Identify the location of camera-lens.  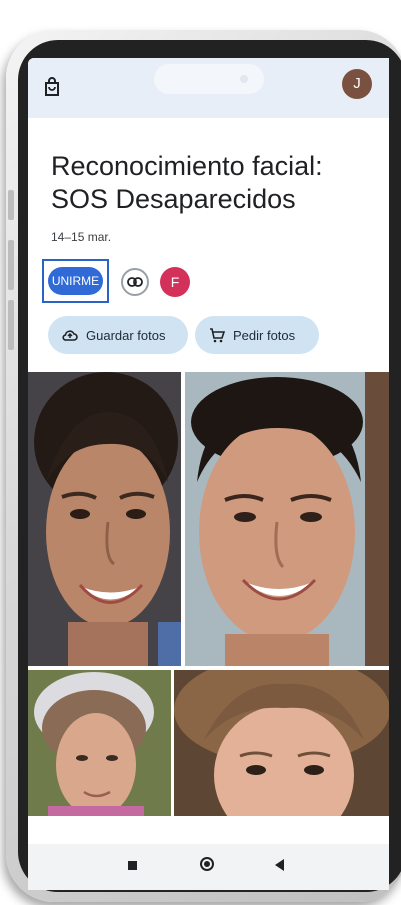
(244, 79).